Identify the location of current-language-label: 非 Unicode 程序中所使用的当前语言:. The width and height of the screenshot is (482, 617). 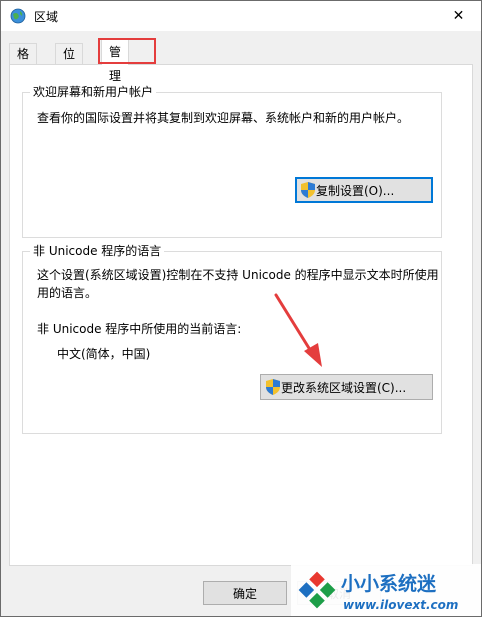
(139, 329).